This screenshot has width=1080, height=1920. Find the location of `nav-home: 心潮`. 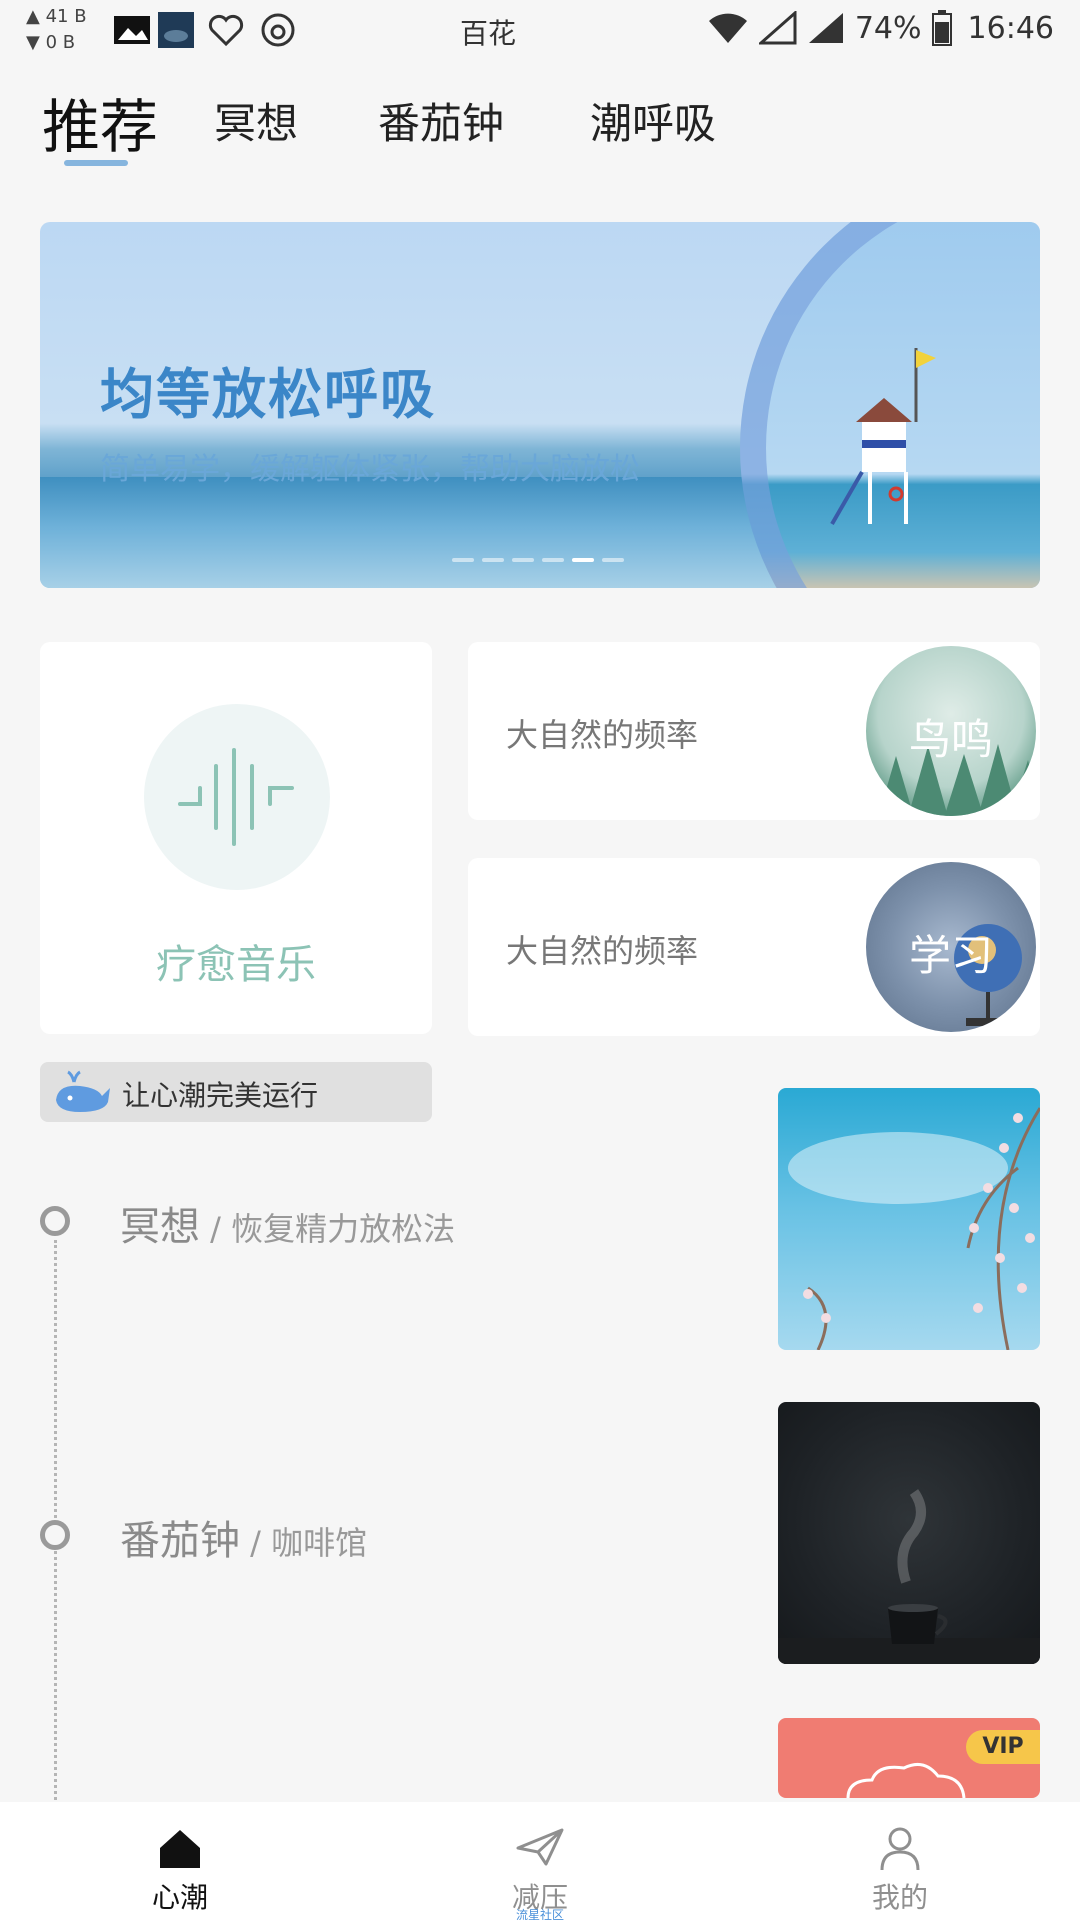

nav-home: 心潮 is located at coordinates (180, 1861).